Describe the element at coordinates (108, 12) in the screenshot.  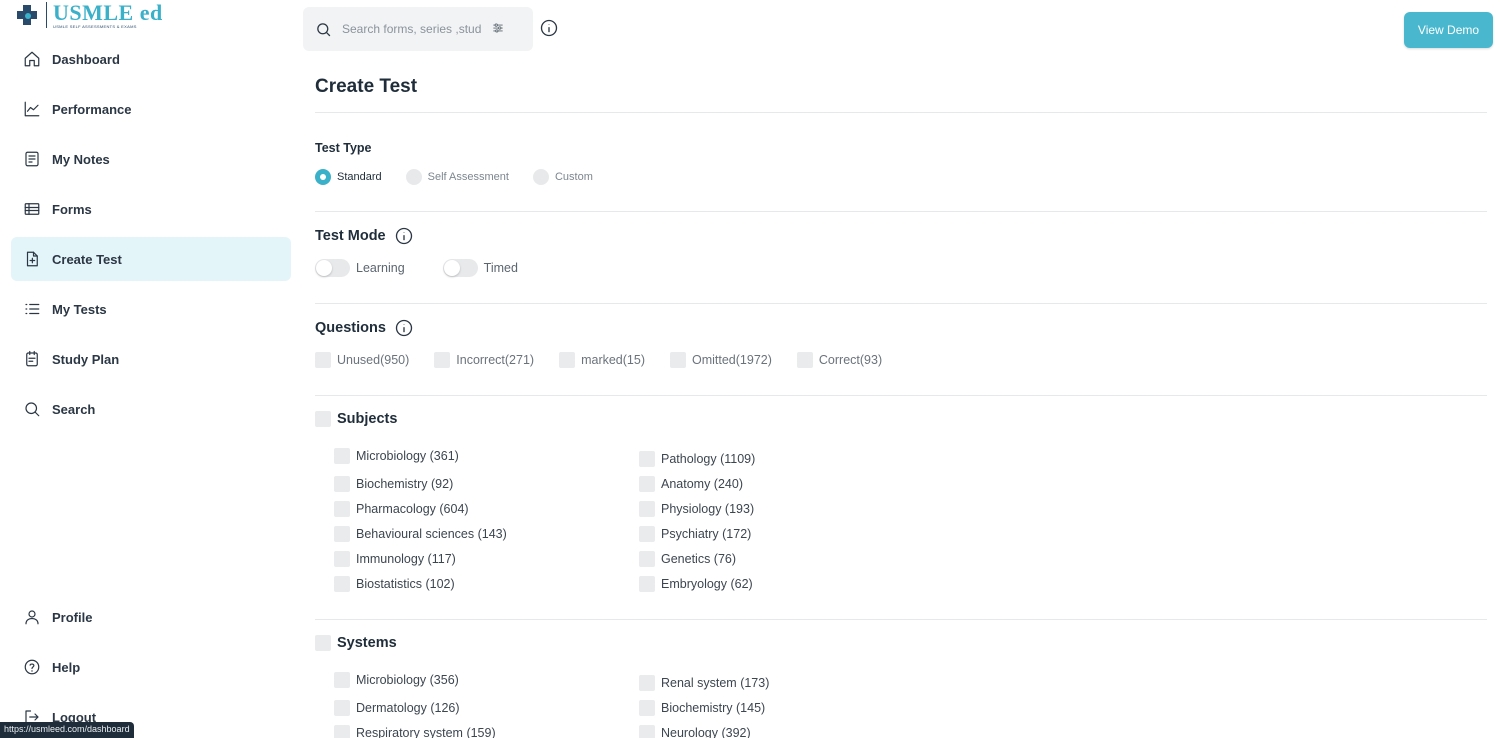
I see `brand-name: USMLE ed` at that location.